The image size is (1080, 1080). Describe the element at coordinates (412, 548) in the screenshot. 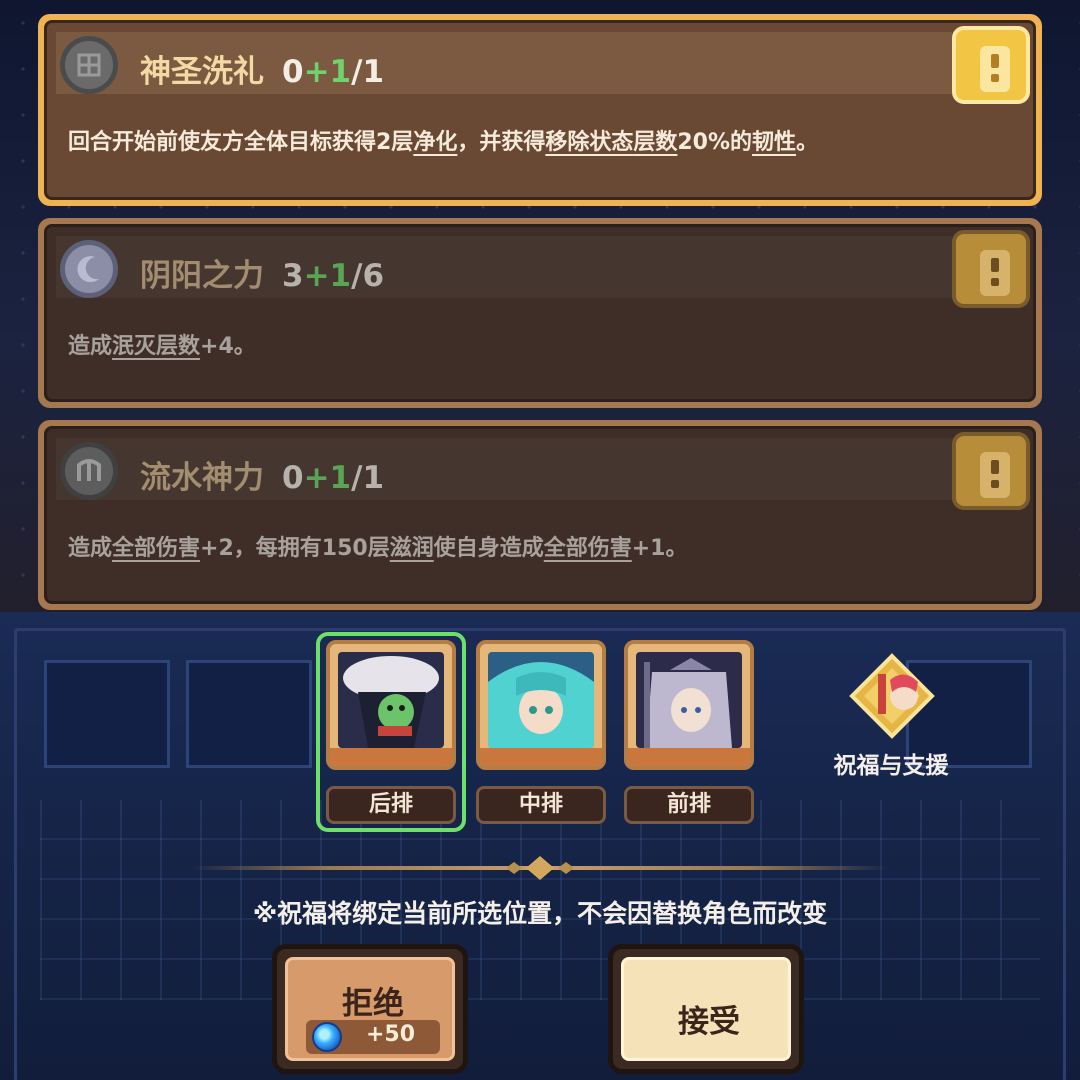

I see `keyword-link: 滋润` at that location.